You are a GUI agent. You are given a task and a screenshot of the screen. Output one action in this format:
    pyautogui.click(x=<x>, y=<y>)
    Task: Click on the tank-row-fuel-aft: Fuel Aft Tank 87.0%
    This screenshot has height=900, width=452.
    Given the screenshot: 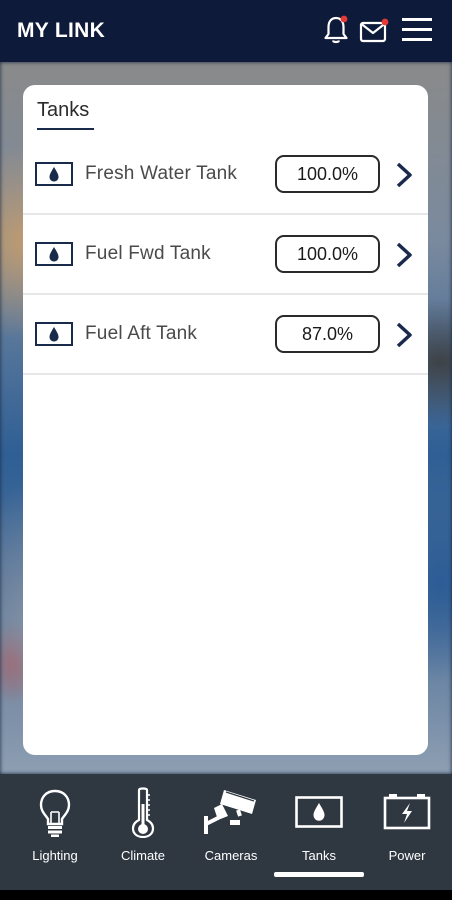 What is the action you would take?
    pyautogui.click(x=225, y=335)
    